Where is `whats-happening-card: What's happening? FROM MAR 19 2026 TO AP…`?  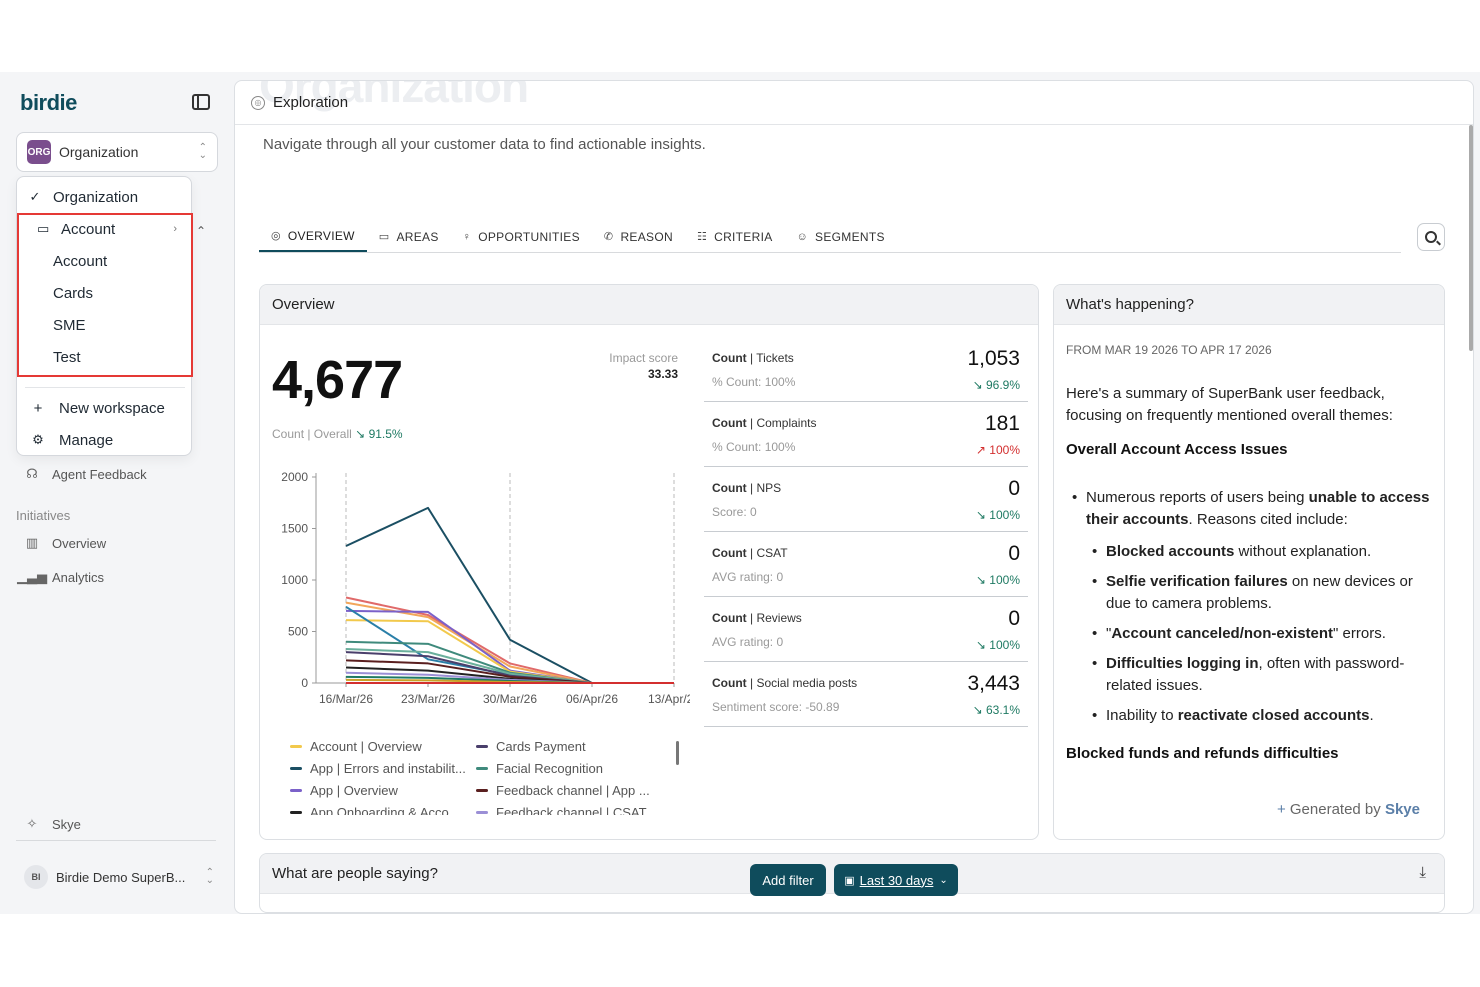
whats-happening-card: What's happening? FROM MAR 19 2026 TO AP… is located at coordinates (1249, 562).